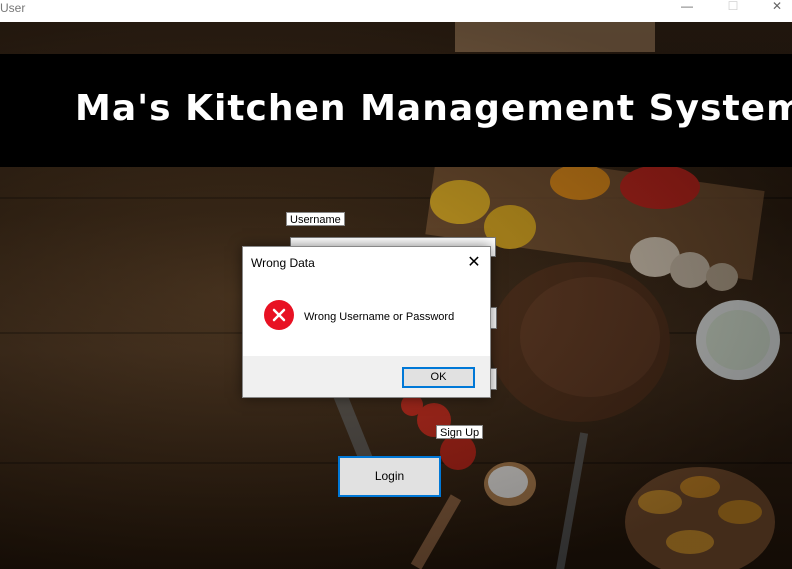 Image resolution: width=792 pixels, height=569 pixels. Describe the element at coordinates (733, 7) in the screenshot. I see `maximize-button: ☐` at that location.